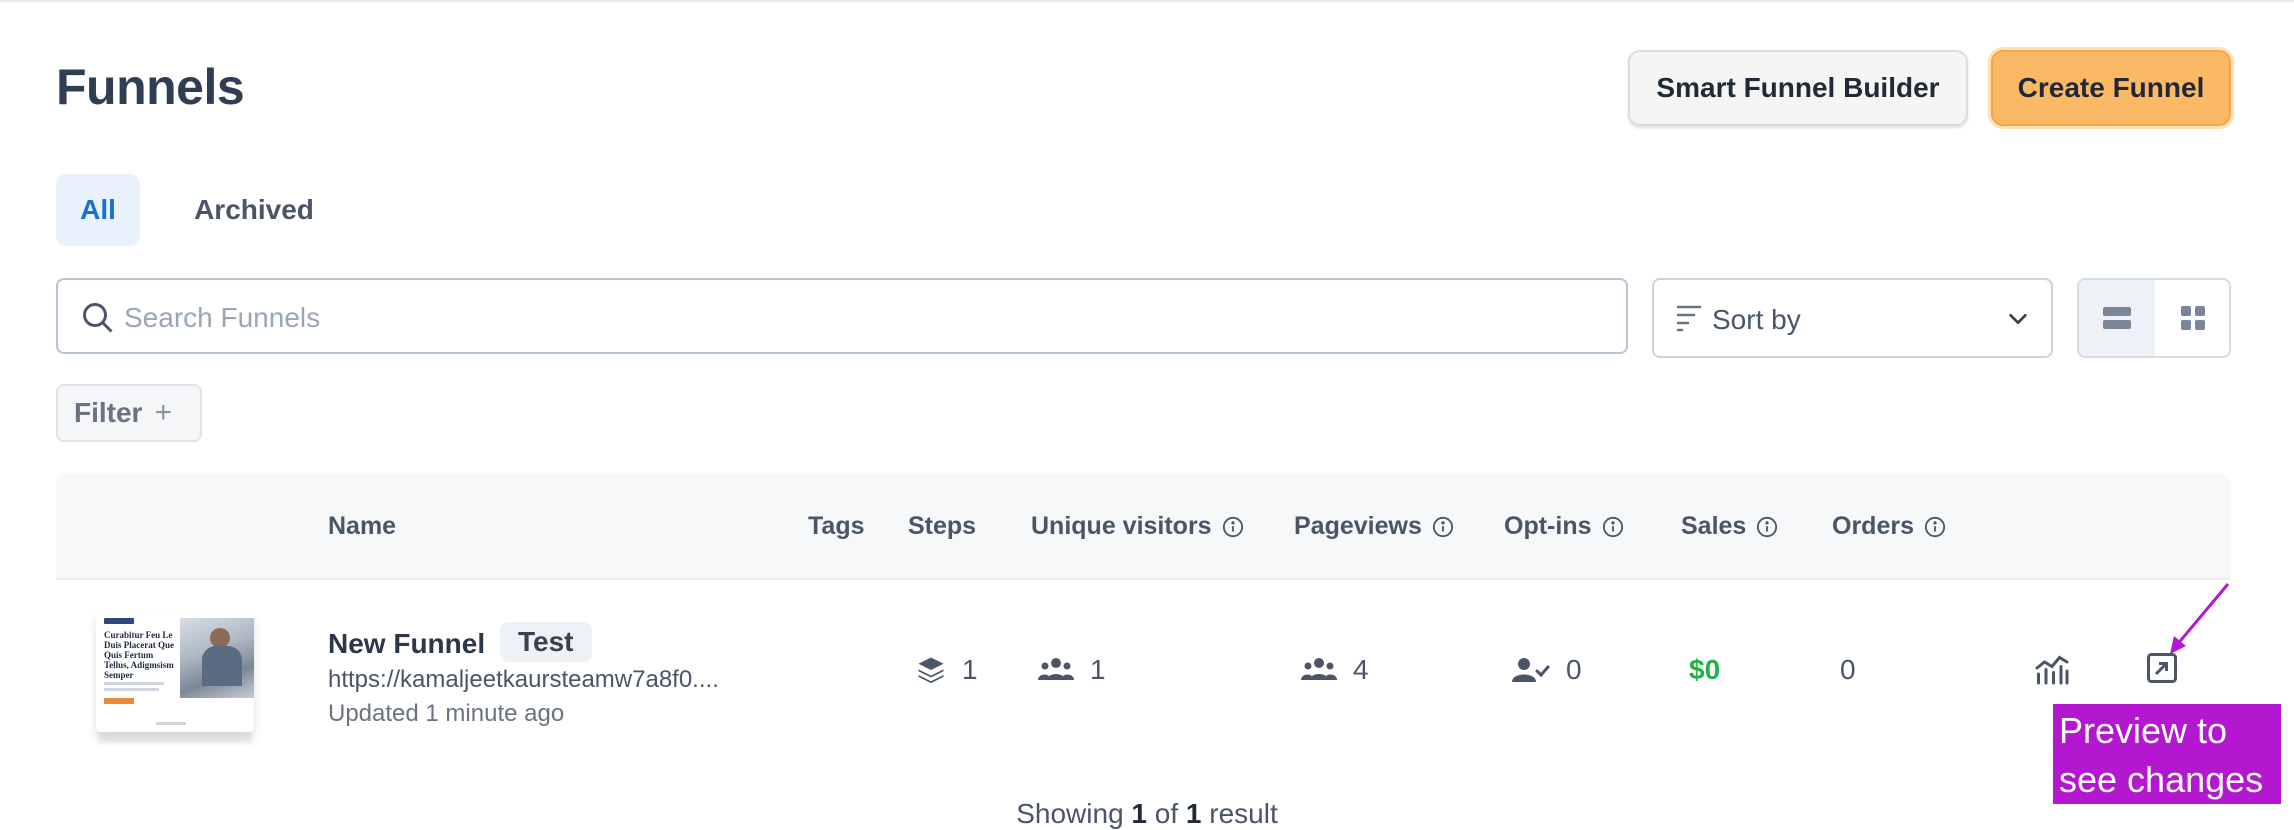  Describe the element at coordinates (222, 317) in the screenshot. I see `search-placeholder: Search Funnels` at that location.